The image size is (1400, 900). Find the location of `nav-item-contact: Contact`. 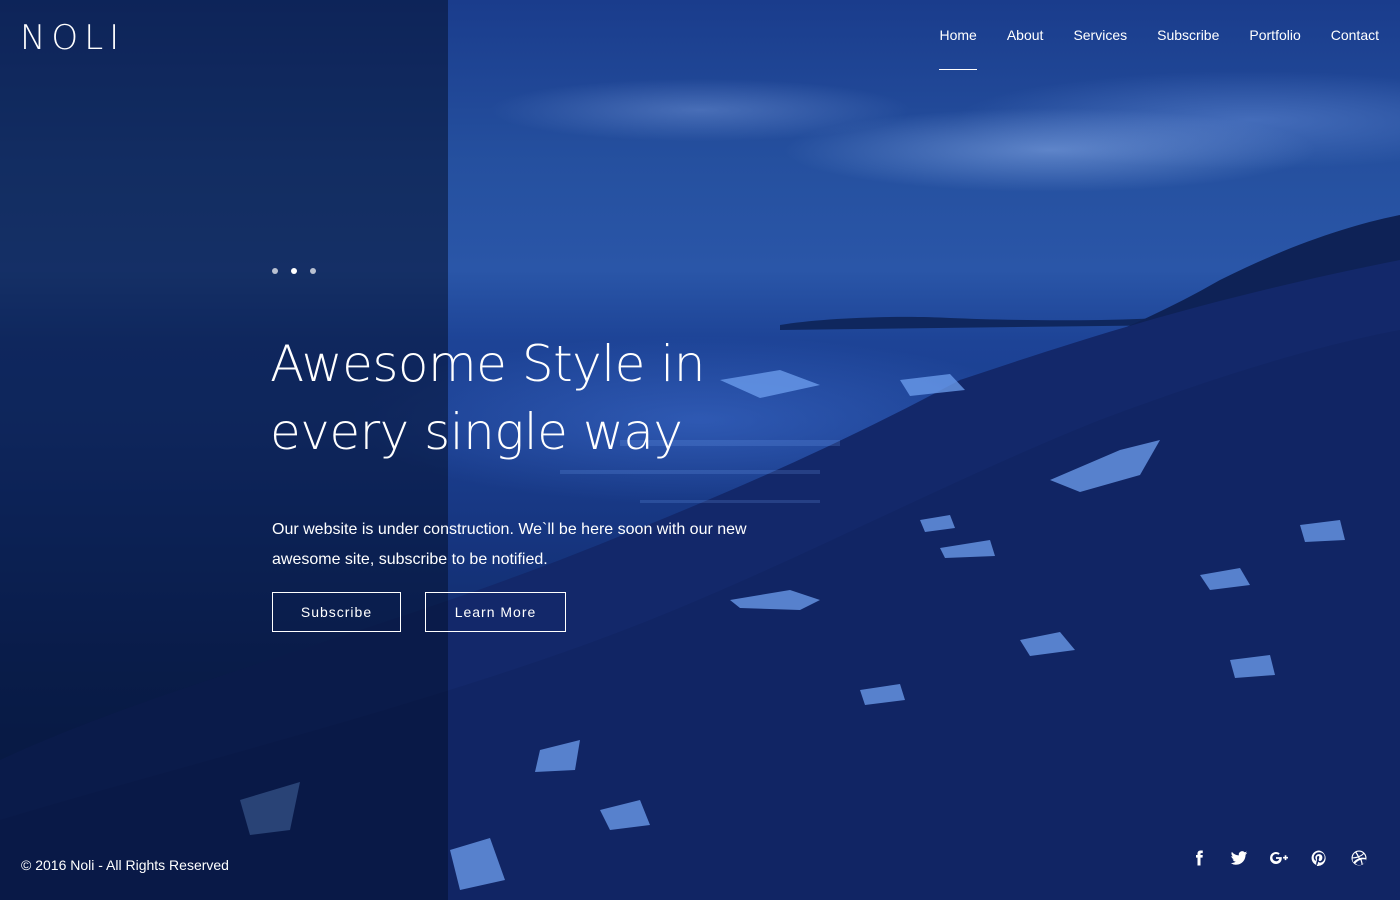

nav-item-contact: Contact is located at coordinates (1355, 35).